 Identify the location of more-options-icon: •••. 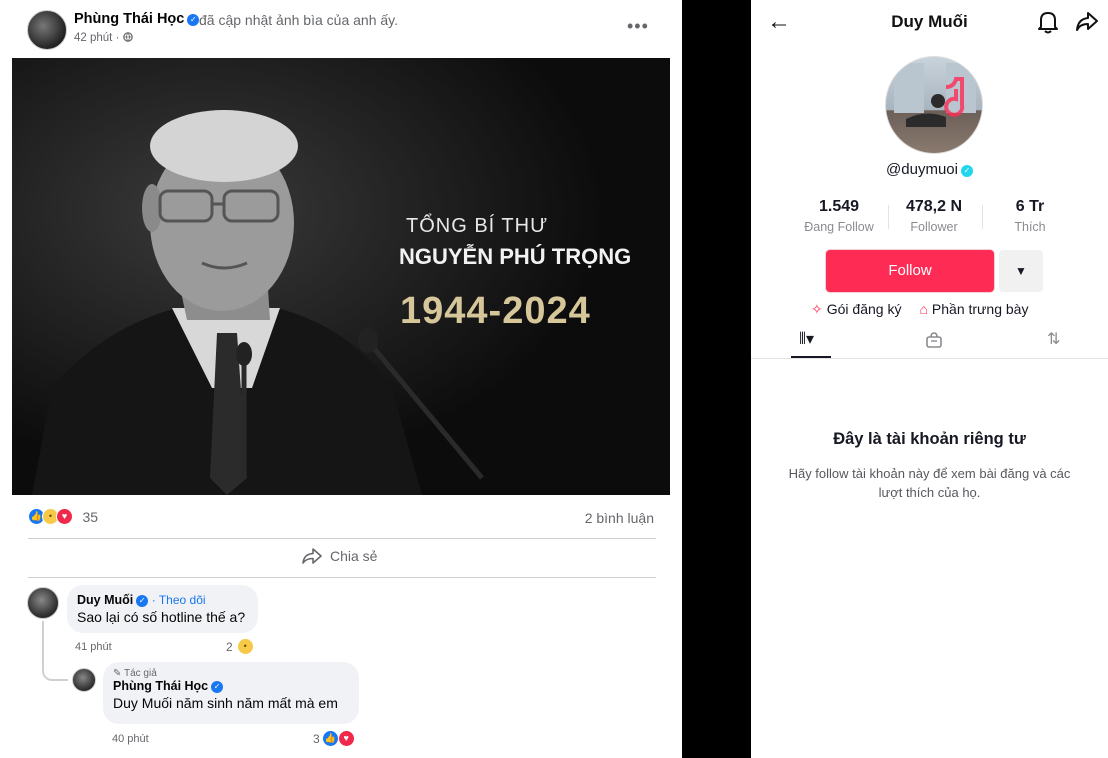
(638, 26).